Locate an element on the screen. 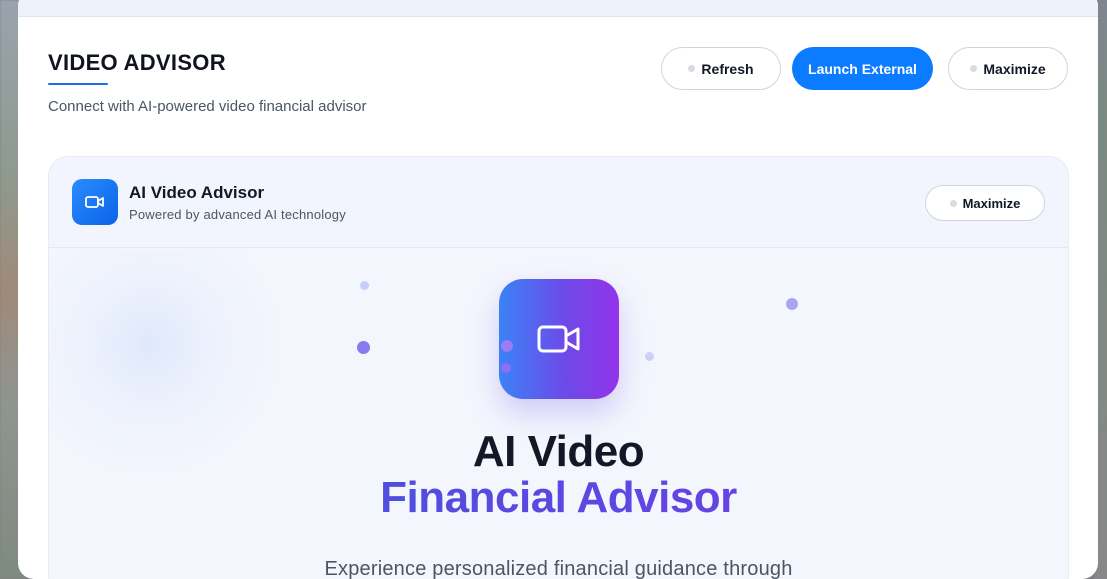 The width and height of the screenshot is (1107, 579). refresh-label: Refresh is located at coordinates (727, 68).